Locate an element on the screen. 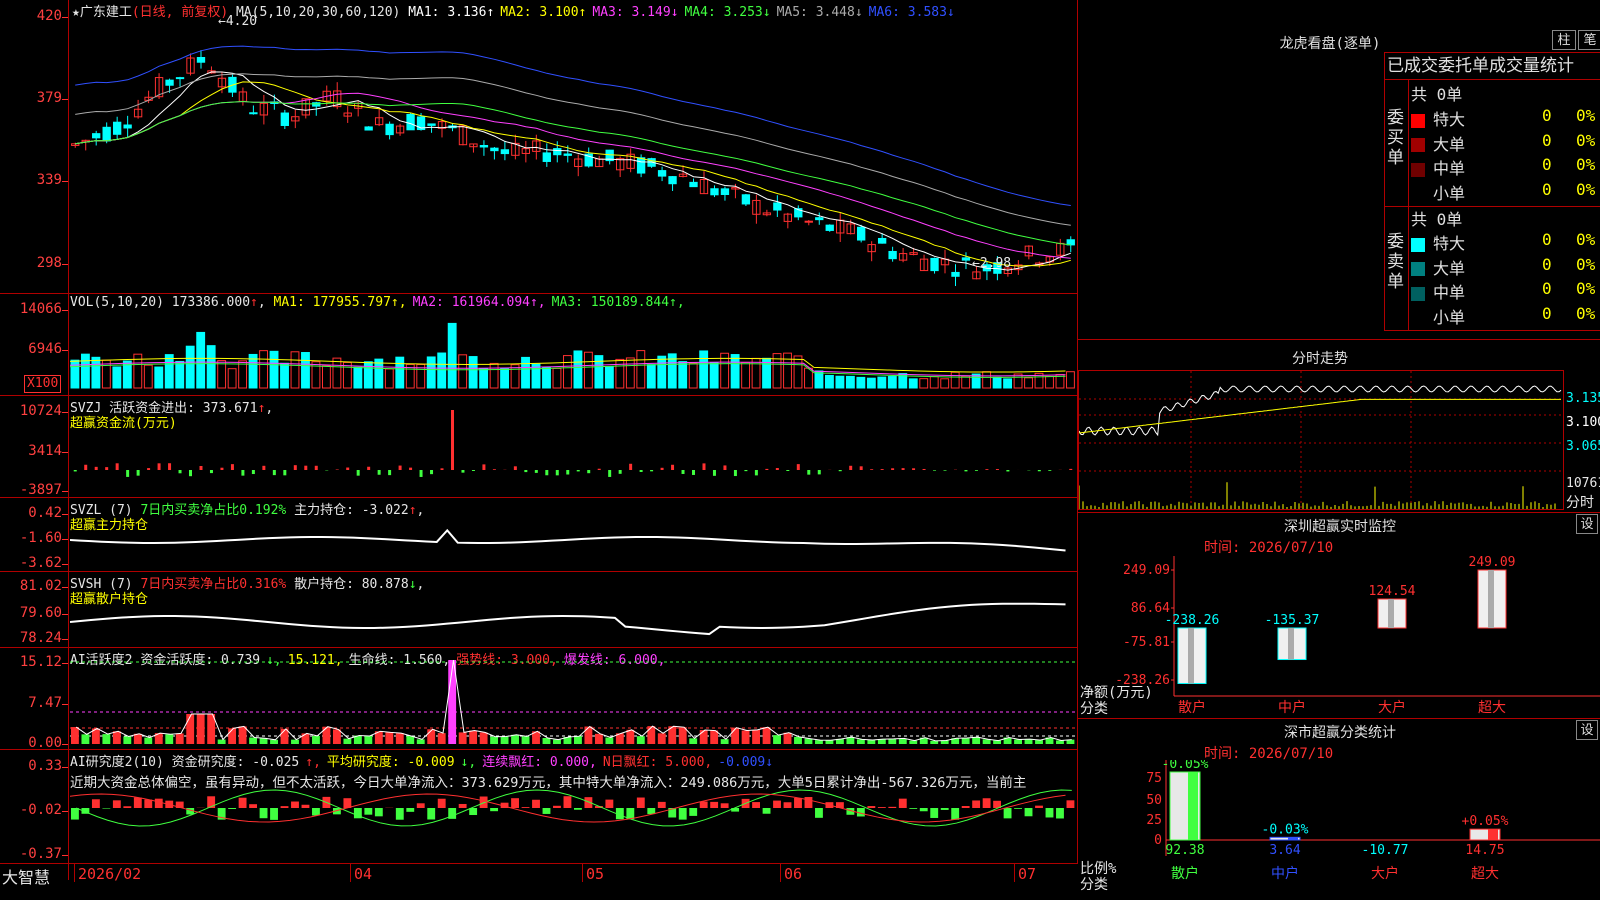 This screenshot has width=1600, height=900. ai-activity-chart is located at coordinates (573, 704).